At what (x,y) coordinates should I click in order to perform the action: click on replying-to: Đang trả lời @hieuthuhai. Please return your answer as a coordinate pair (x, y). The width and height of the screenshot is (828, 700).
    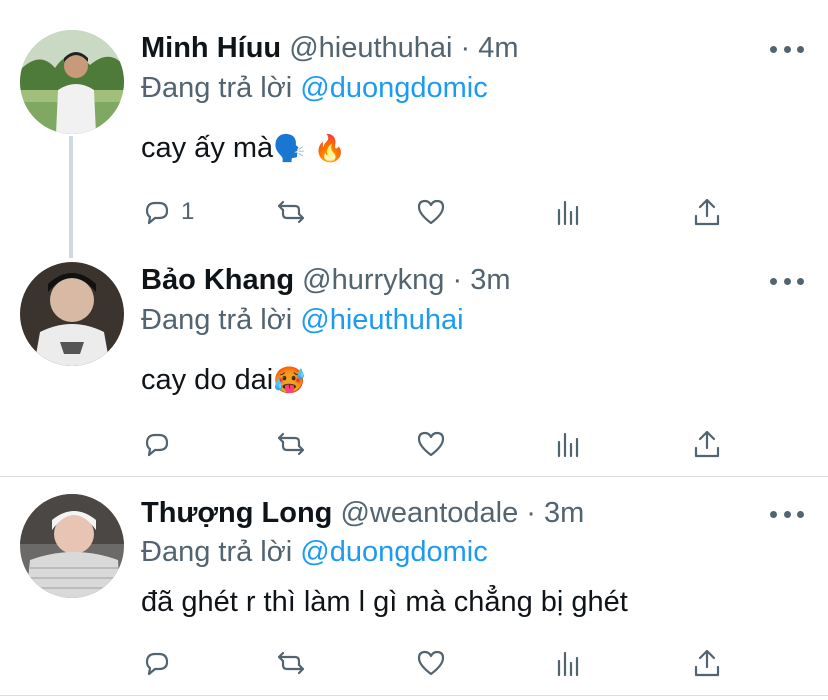
    Looking at the image, I should click on (302, 320).